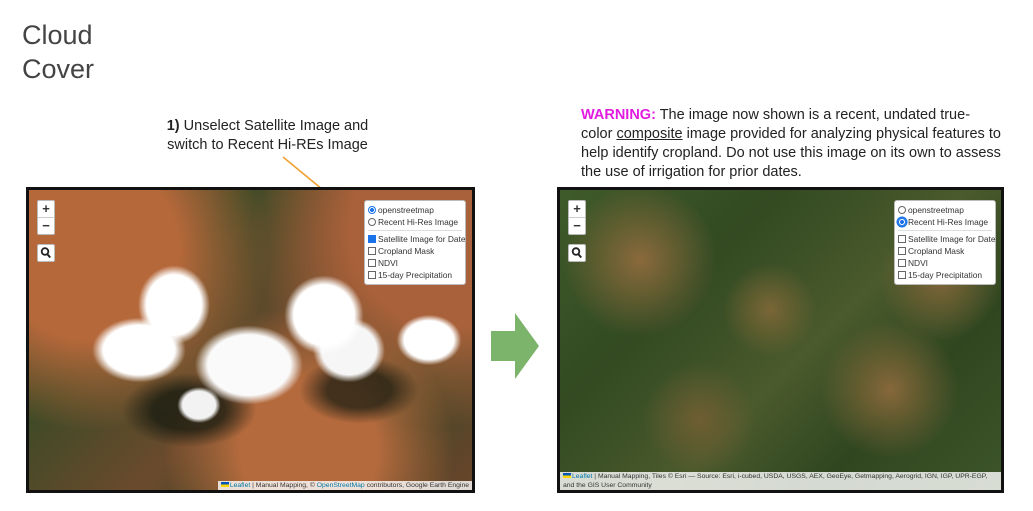 The width and height of the screenshot is (1033, 511). Describe the element at coordinates (416, 485) in the screenshot. I see `attribution-end: contributors, Google Earth Engine` at that location.